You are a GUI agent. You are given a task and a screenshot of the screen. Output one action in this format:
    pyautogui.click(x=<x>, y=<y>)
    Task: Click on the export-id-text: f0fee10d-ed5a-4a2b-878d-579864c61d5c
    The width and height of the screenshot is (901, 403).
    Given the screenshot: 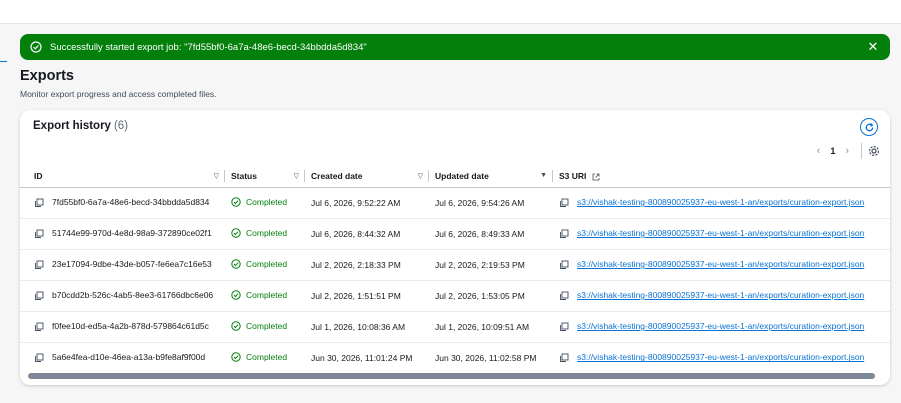 What is the action you would take?
    pyautogui.click(x=130, y=326)
    